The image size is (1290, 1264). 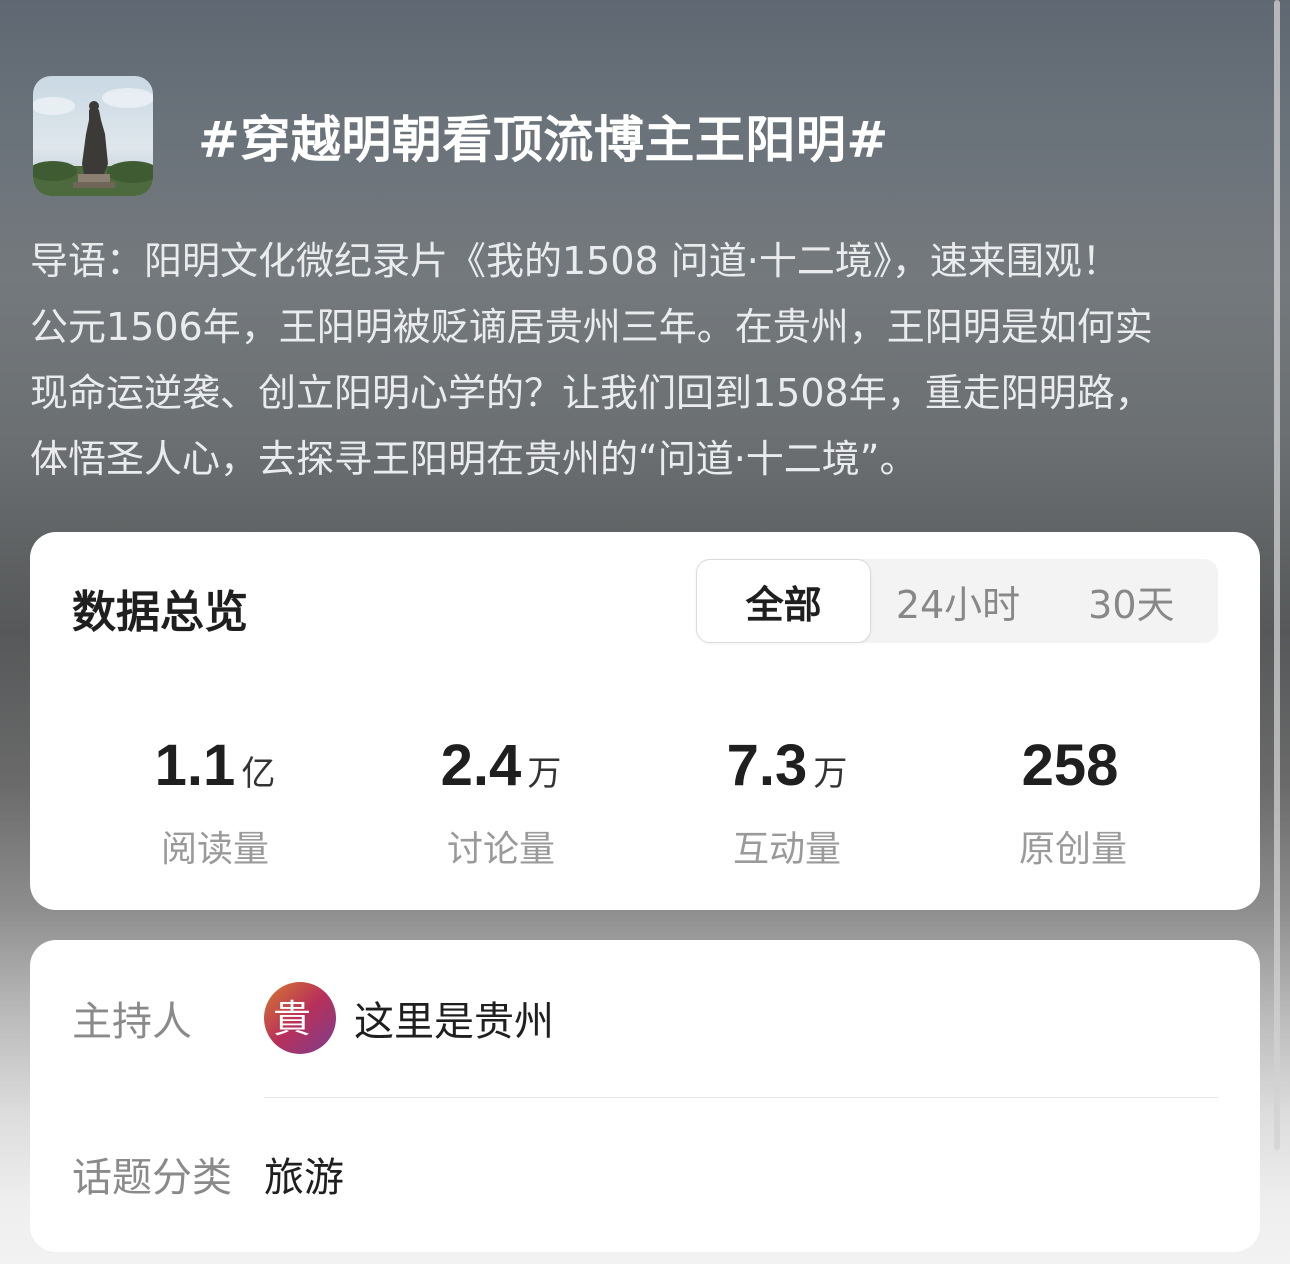 What do you see at coordinates (304, 1174) in the screenshot?
I see `category-value: 旅游` at bounding box center [304, 1174].